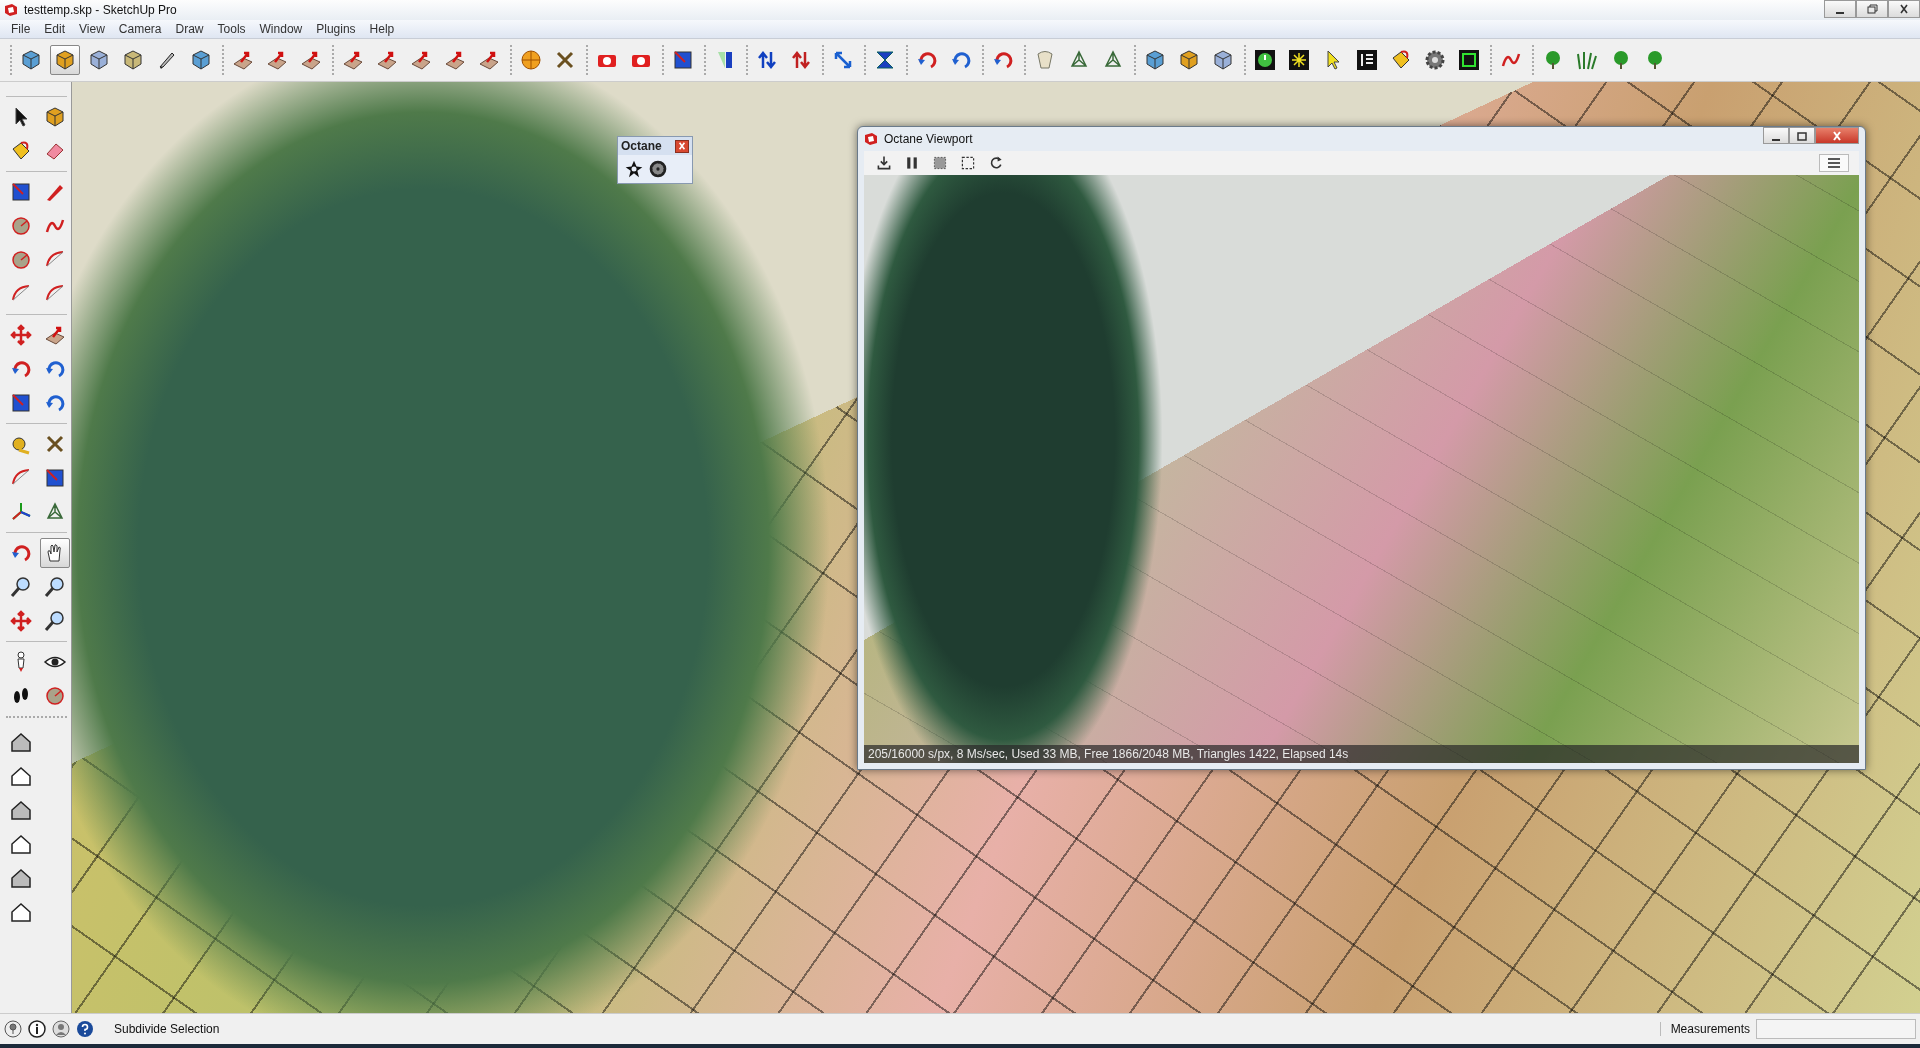  I want to click on location-icon, so click(13, 1029).